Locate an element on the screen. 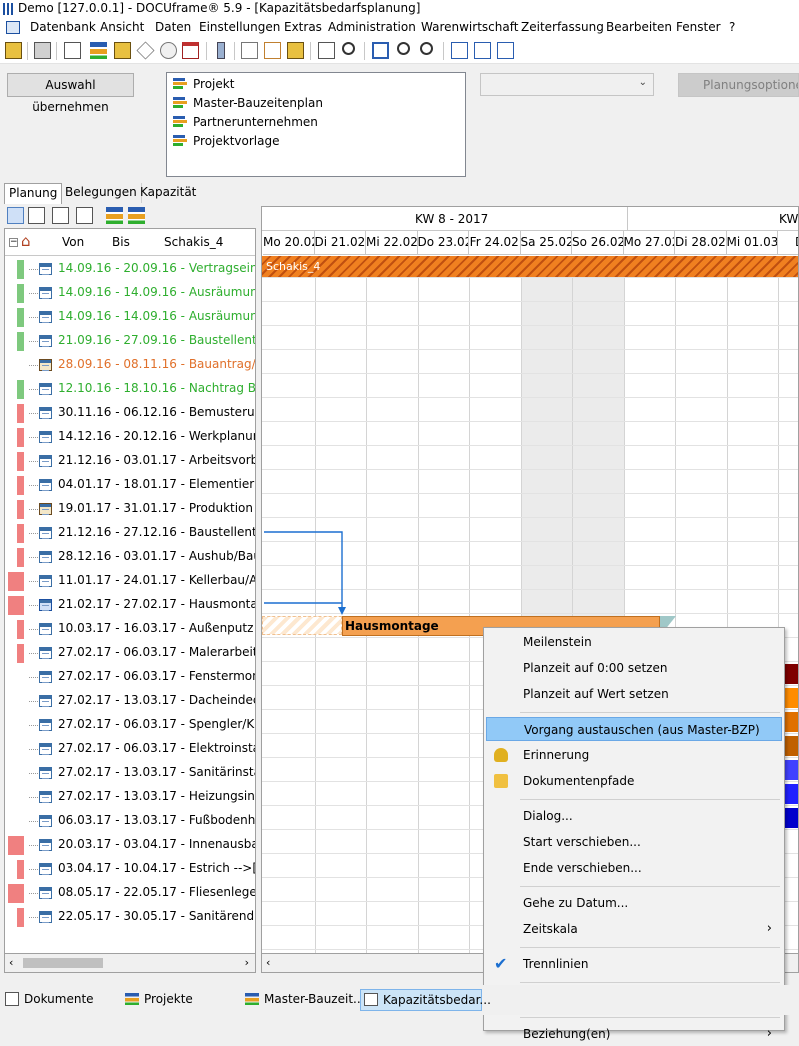  list-view-icon is located at coordinates (36, 215).